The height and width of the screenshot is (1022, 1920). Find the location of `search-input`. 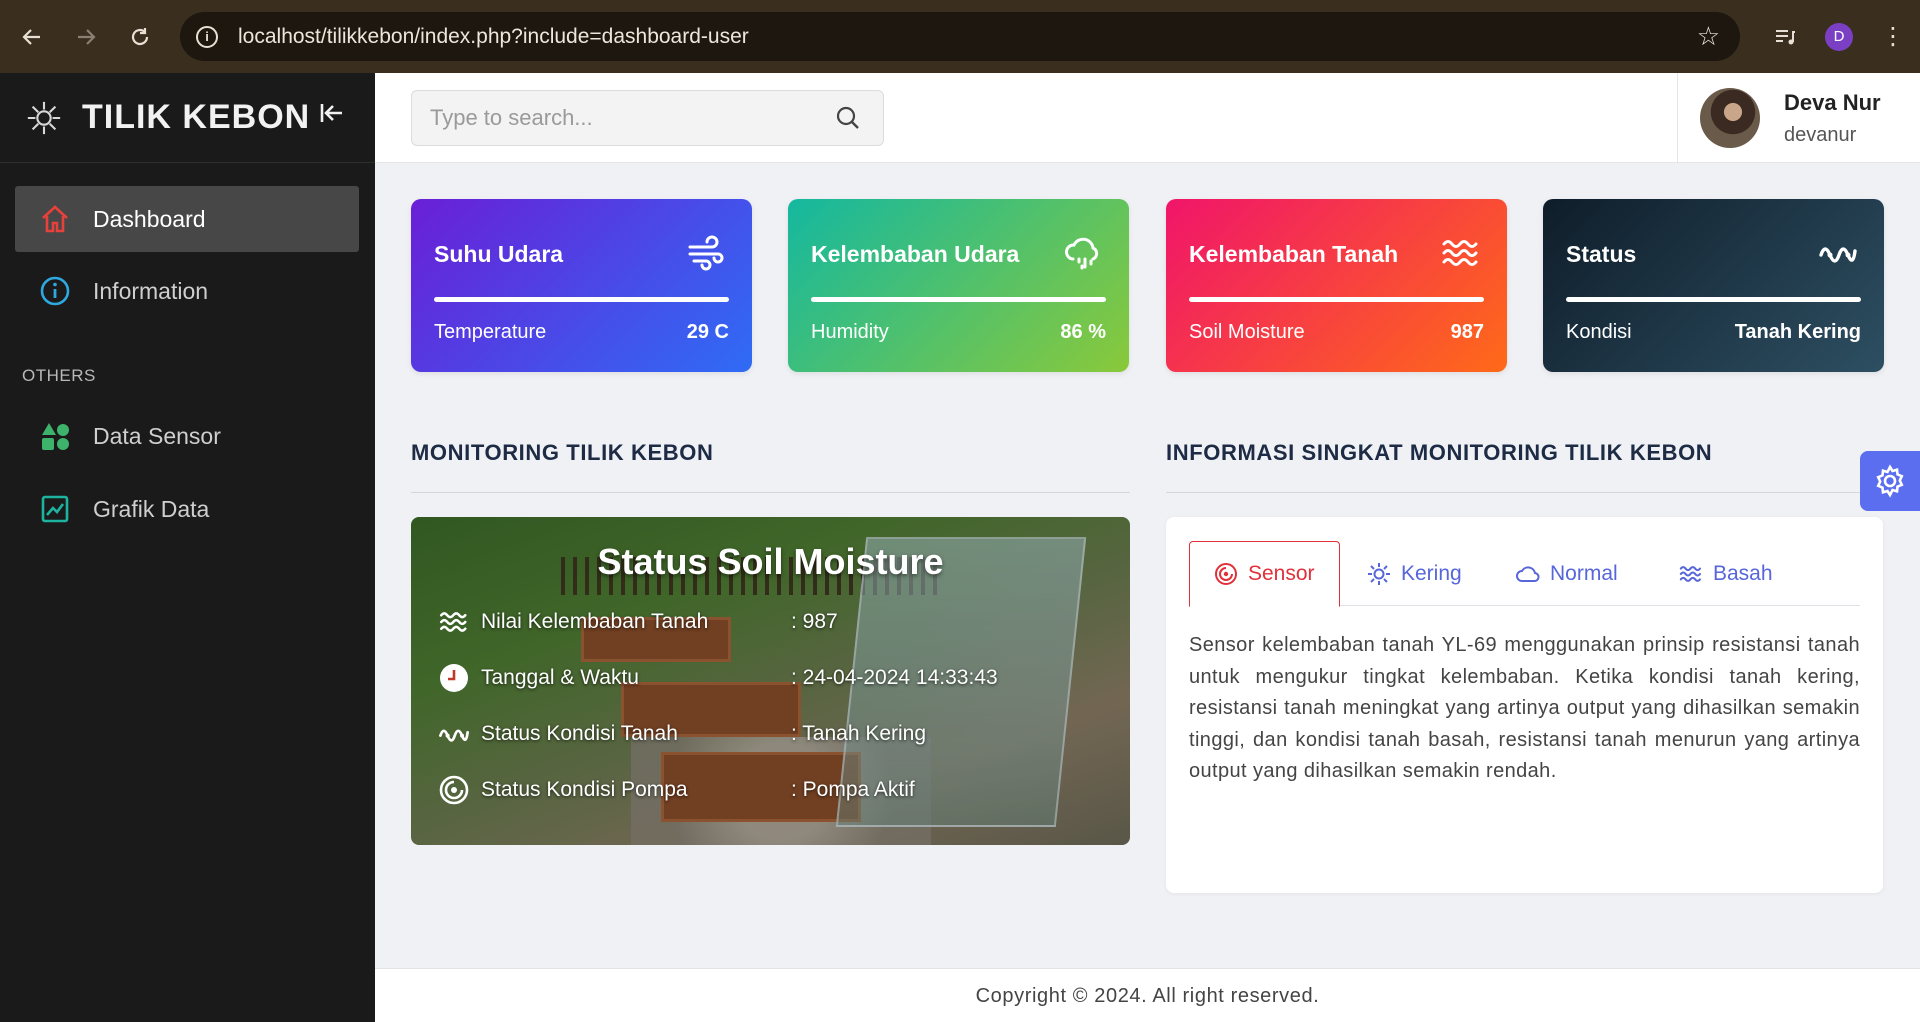

search-input is located at coordinates (630, 118).